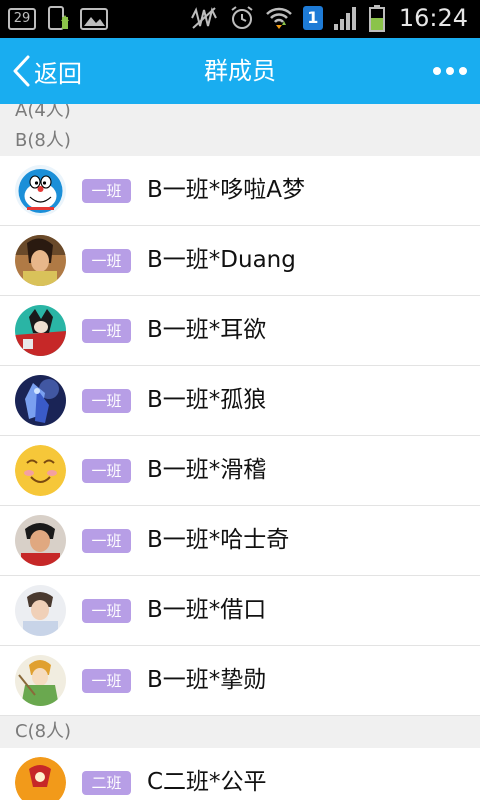 Image resolution: width=480 pixels, height=800 pixels. I want to click on member-row: 一班 B一班*挚勋, so click(240, 681).